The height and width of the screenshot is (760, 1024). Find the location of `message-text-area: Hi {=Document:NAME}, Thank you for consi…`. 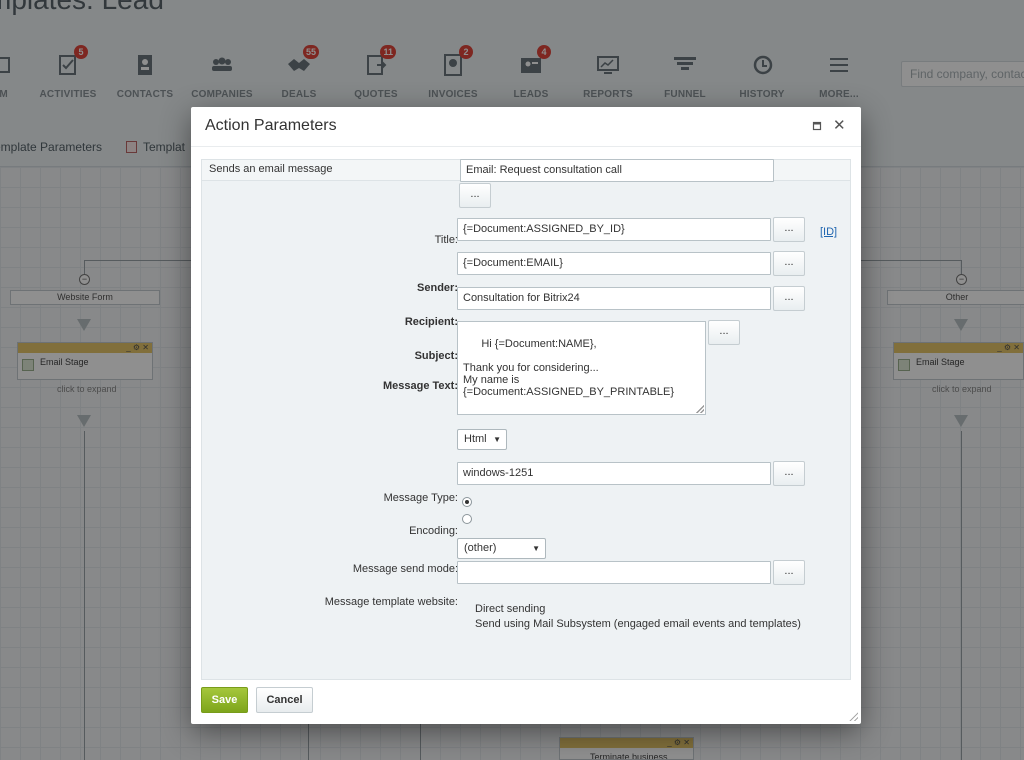

message-text-area: Hi {=Document:NAME}, Thank you for consi… is located at coordinates (581, 368).